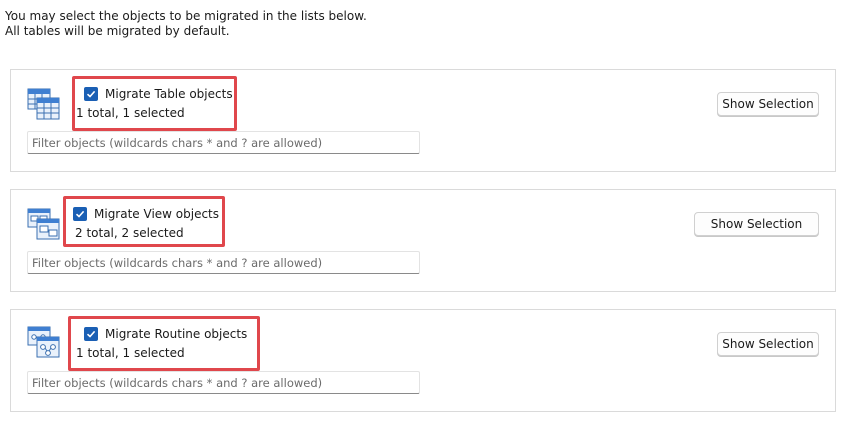 Image resolution: width=865 pixels, height=424 pixels. I want to click on table-objects-label: Migrate Table objects, so click(169, 94).